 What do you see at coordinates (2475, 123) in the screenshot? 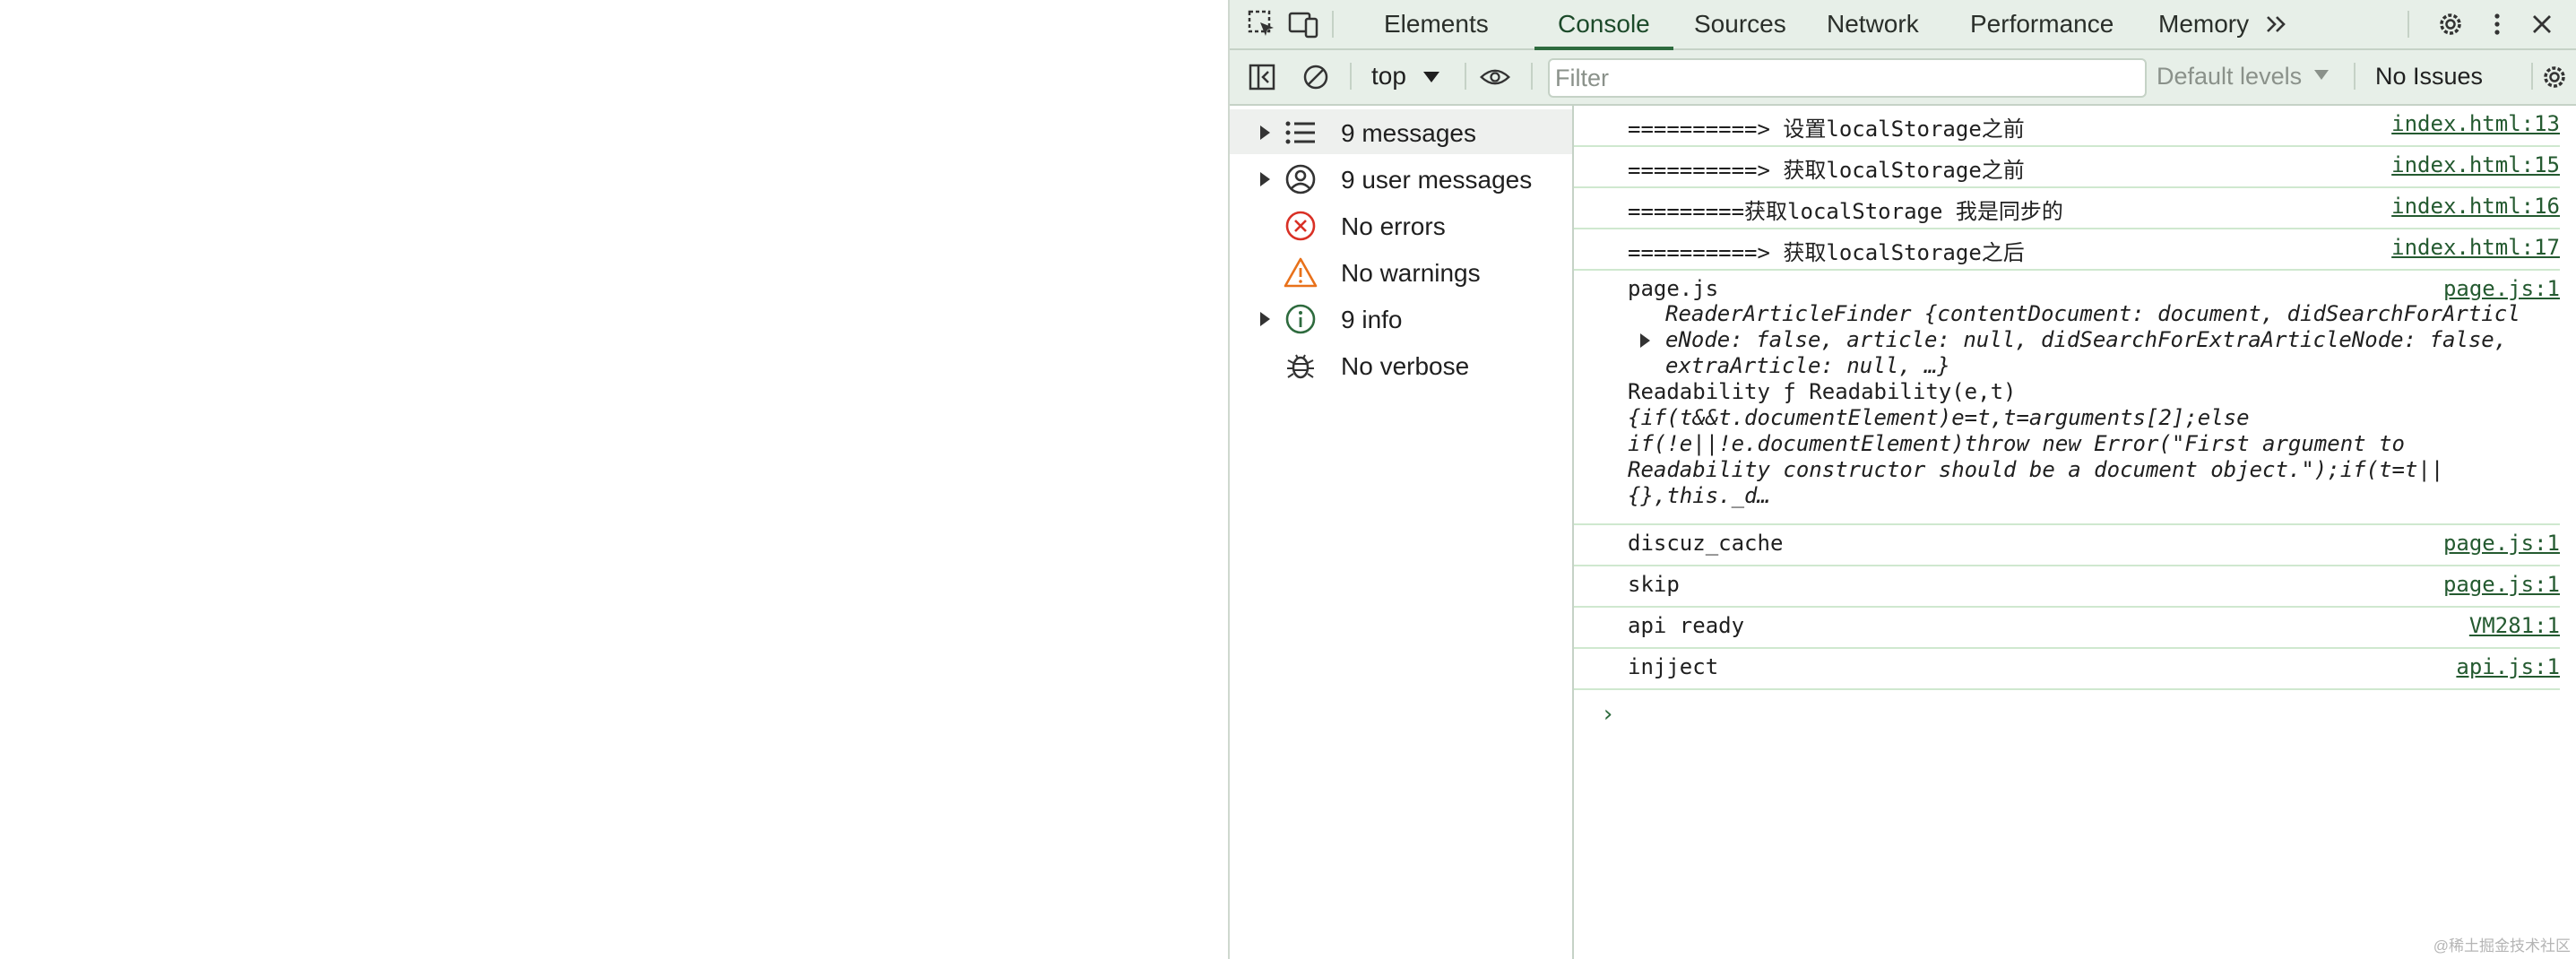
I see `source-link: index.html:13` at bounding box center [2475, 123].